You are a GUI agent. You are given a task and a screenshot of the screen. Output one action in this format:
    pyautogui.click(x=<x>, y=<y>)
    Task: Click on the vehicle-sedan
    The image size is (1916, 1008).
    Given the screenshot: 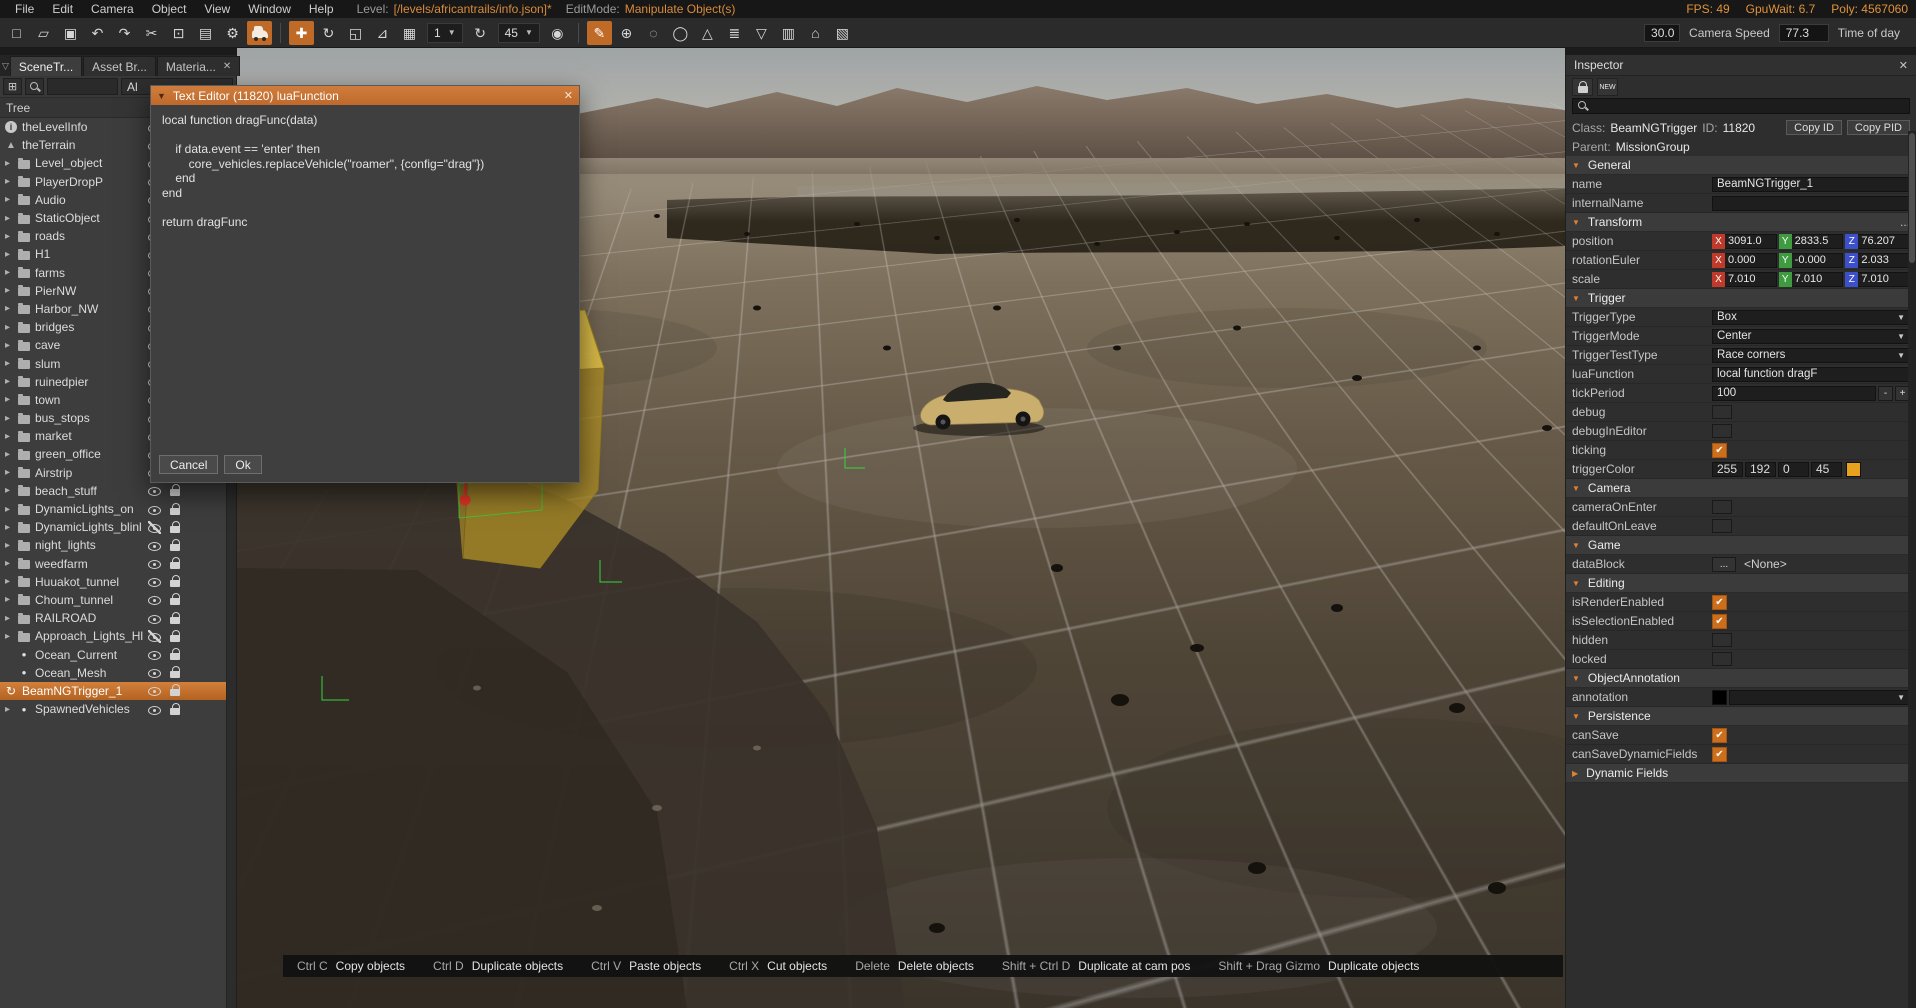 What is the action you would take?
    pyautogui.click(x=979, y=409)
    